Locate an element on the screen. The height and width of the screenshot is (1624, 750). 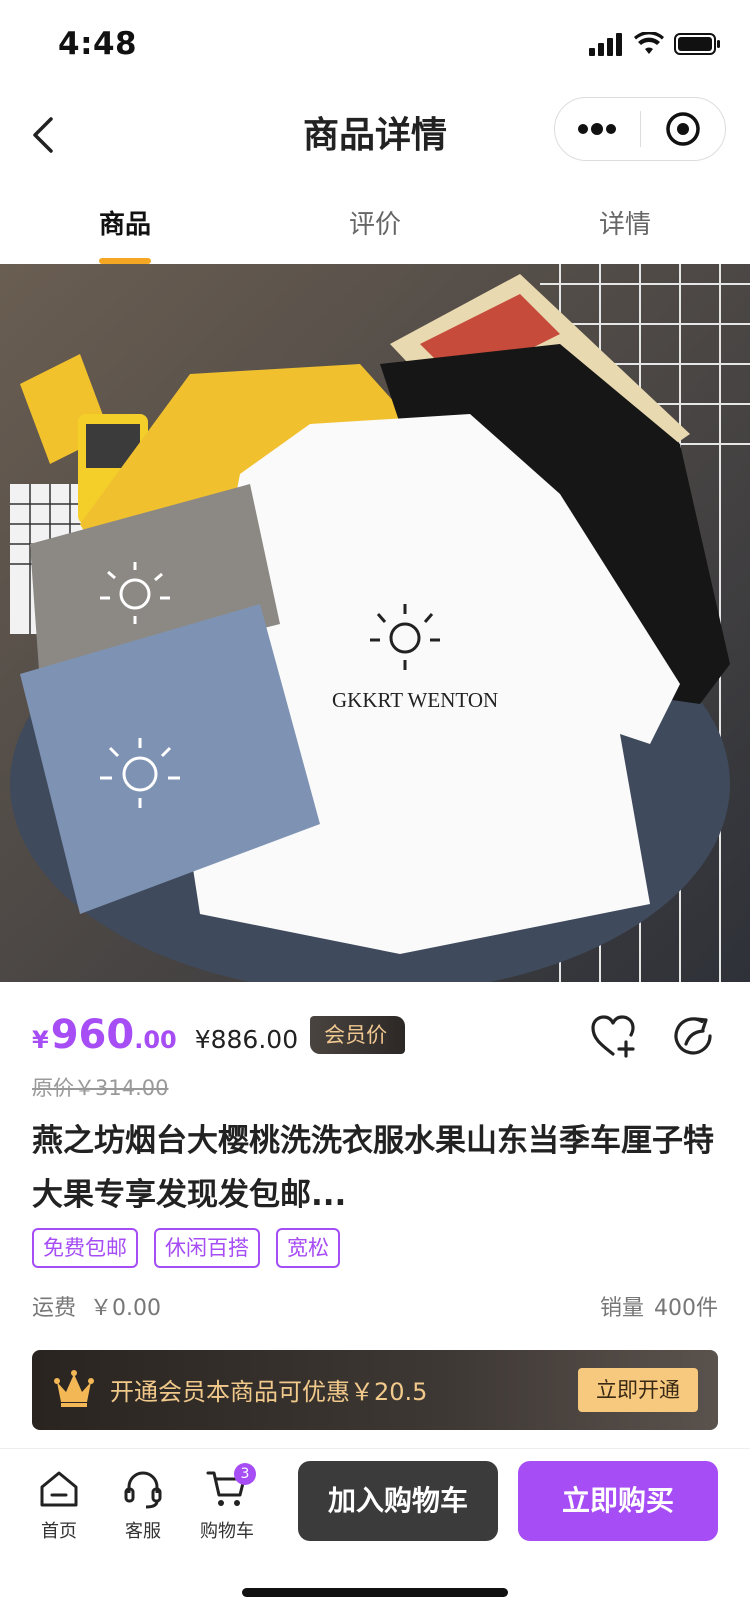
nav-customer-service: 客服 is located at coordinates (143, 1506).